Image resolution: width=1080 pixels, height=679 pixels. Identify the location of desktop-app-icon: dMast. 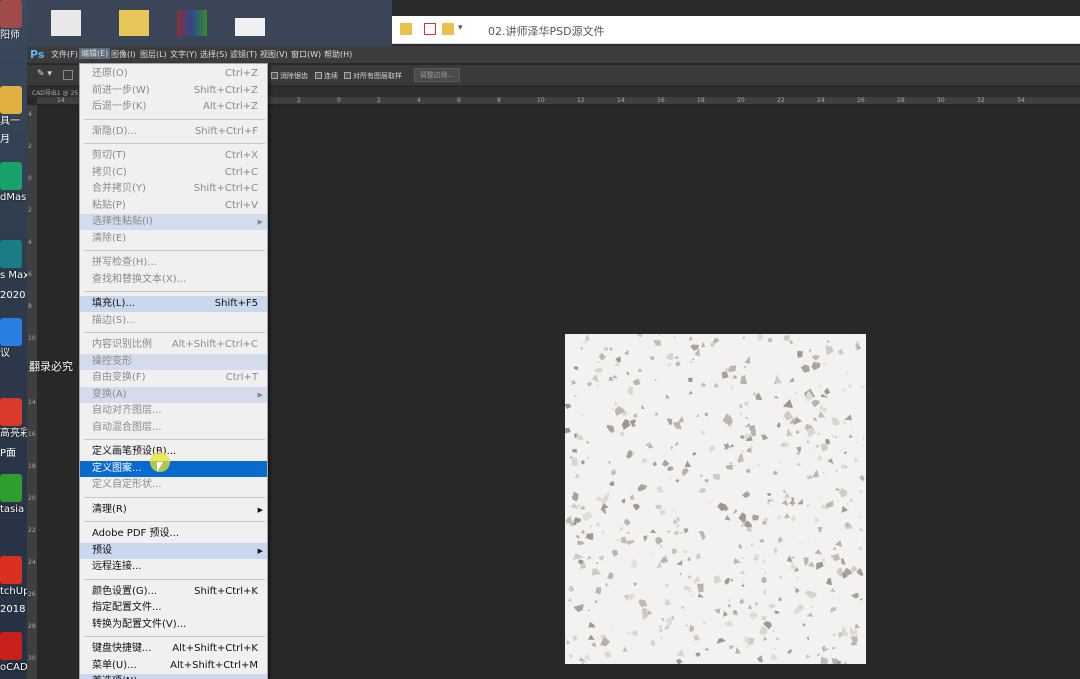
(13, 183).